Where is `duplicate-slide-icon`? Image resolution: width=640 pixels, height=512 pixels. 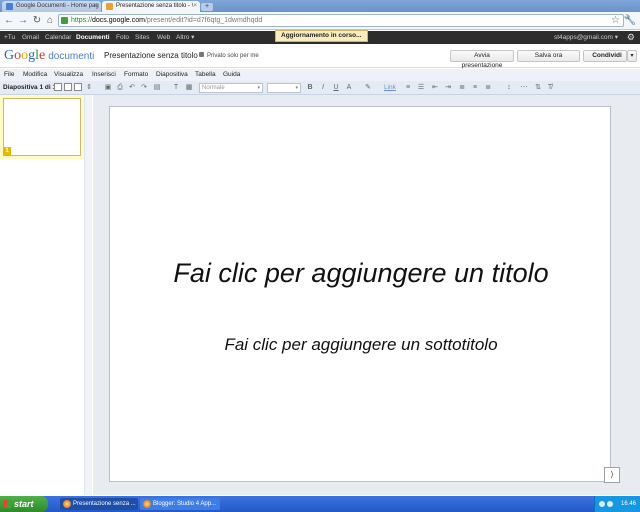 duplicate-slide-icon is located at coordinates (68, 87).